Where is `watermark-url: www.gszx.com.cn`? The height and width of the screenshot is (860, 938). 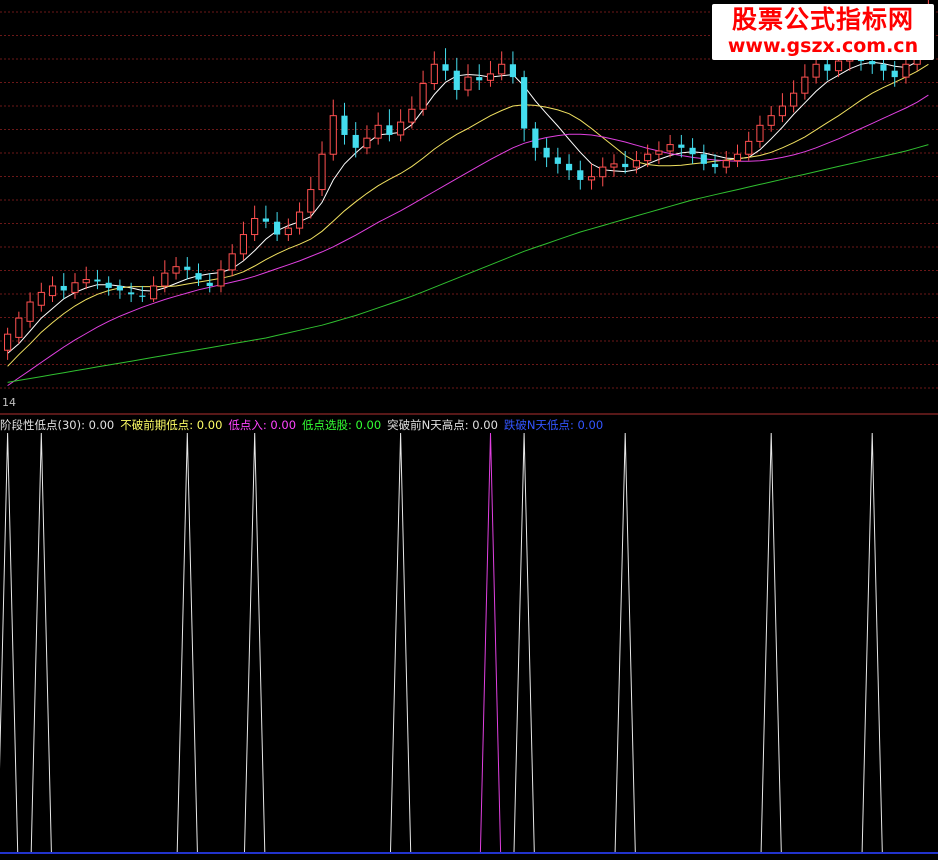 watermark-url: www.gszx.com.cn is located at coordinates (823, 46).